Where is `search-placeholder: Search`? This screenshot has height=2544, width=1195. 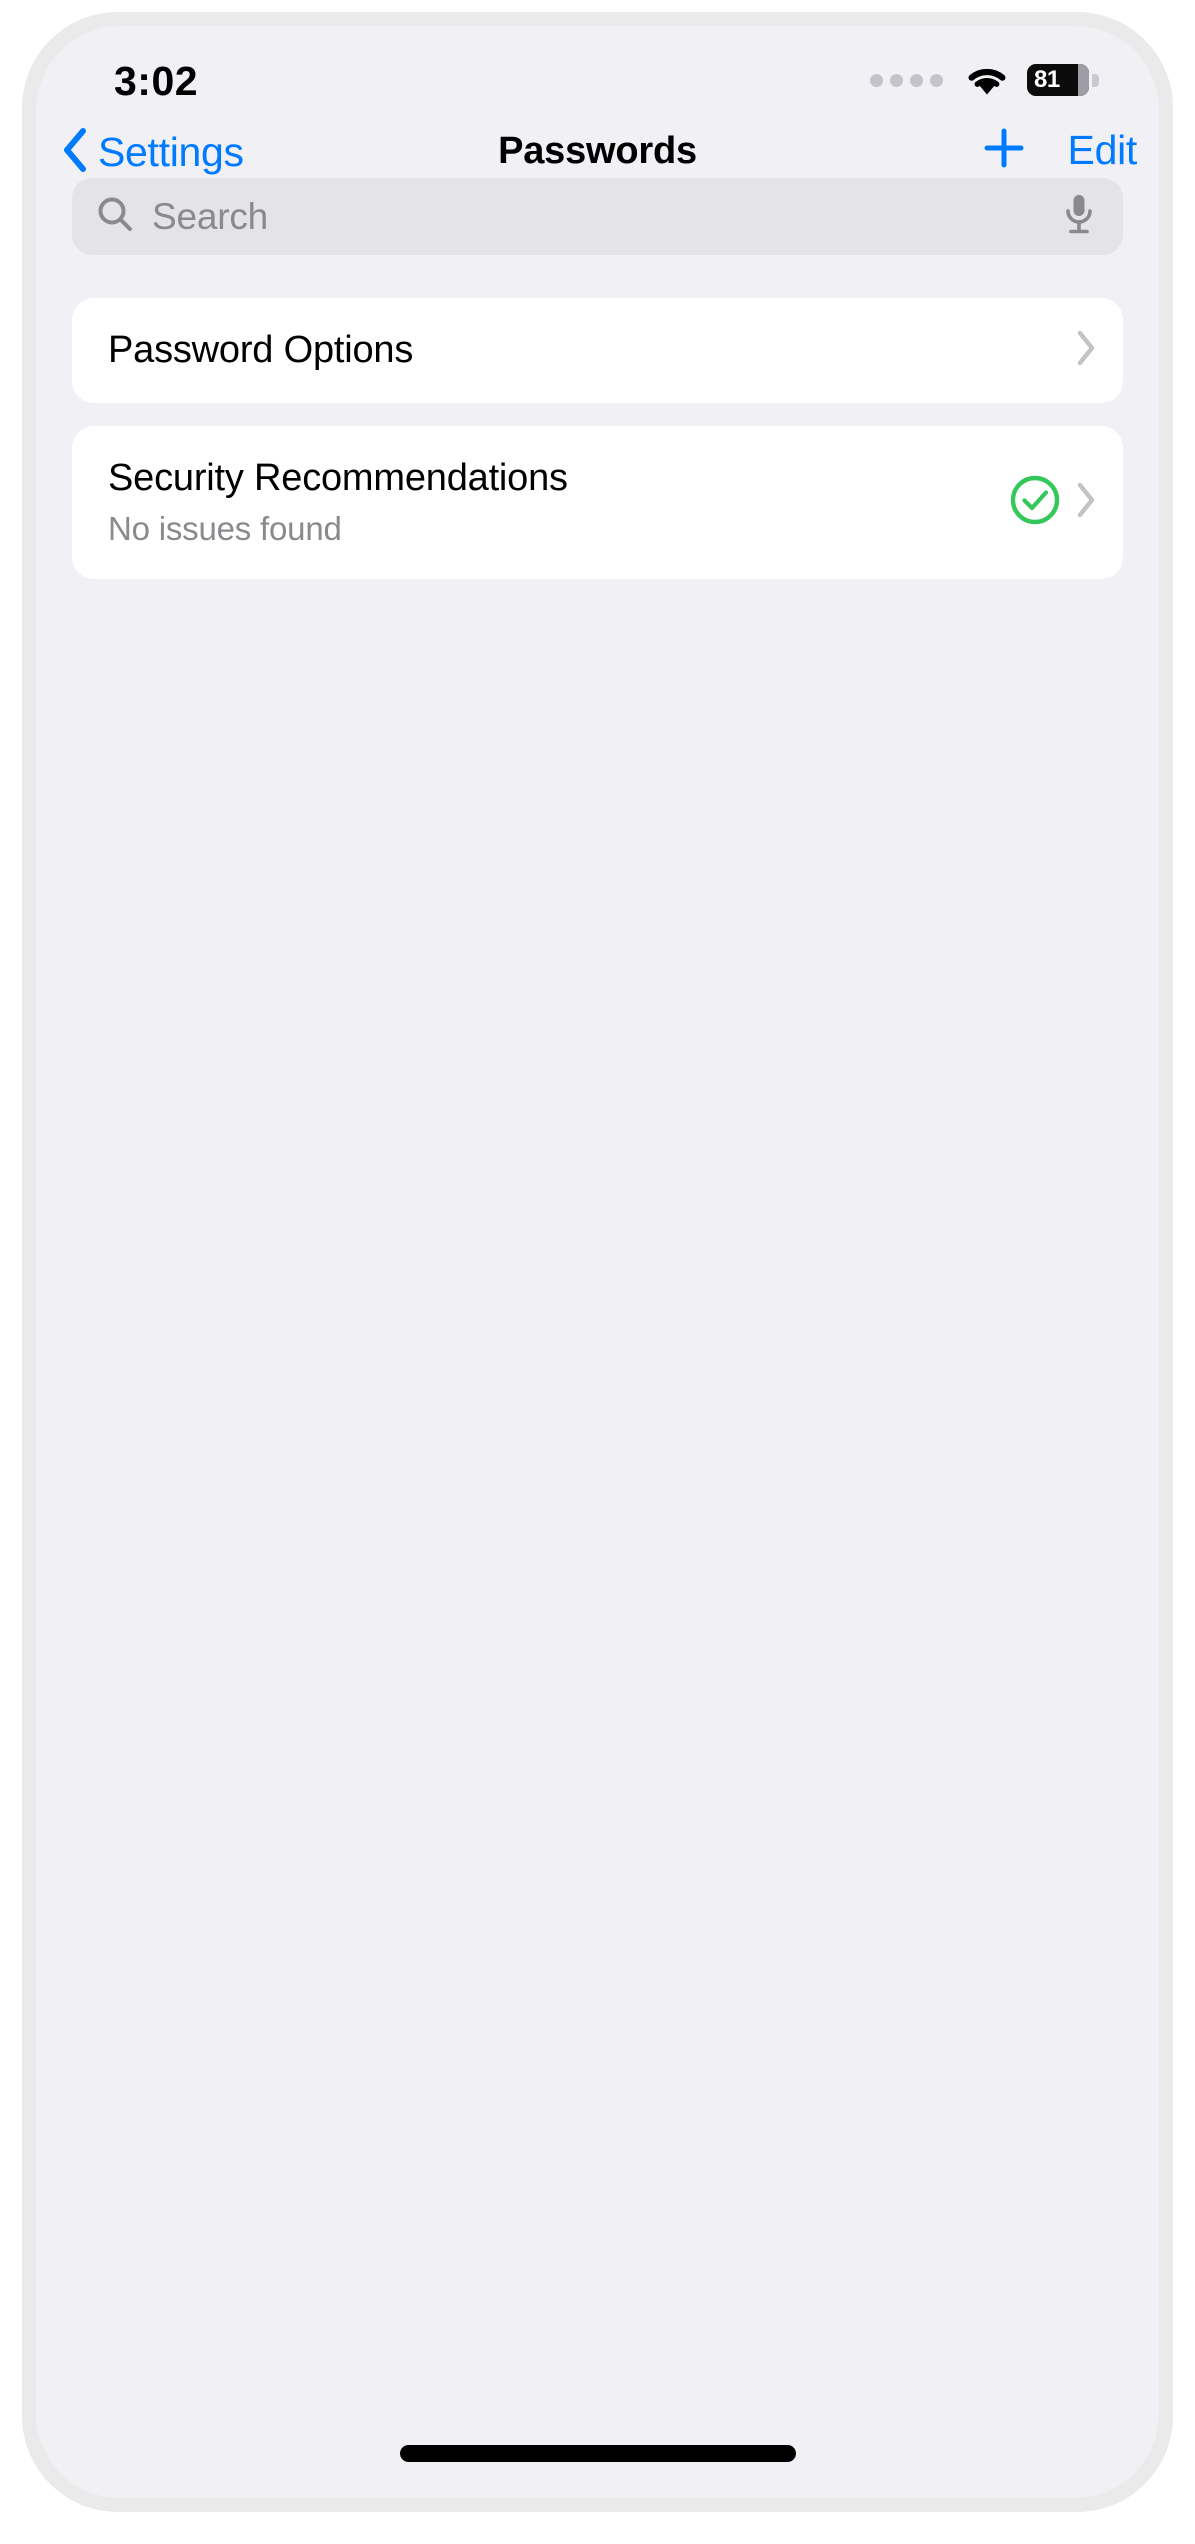 search-placeholder: Search is located at coordinates (210, 216).